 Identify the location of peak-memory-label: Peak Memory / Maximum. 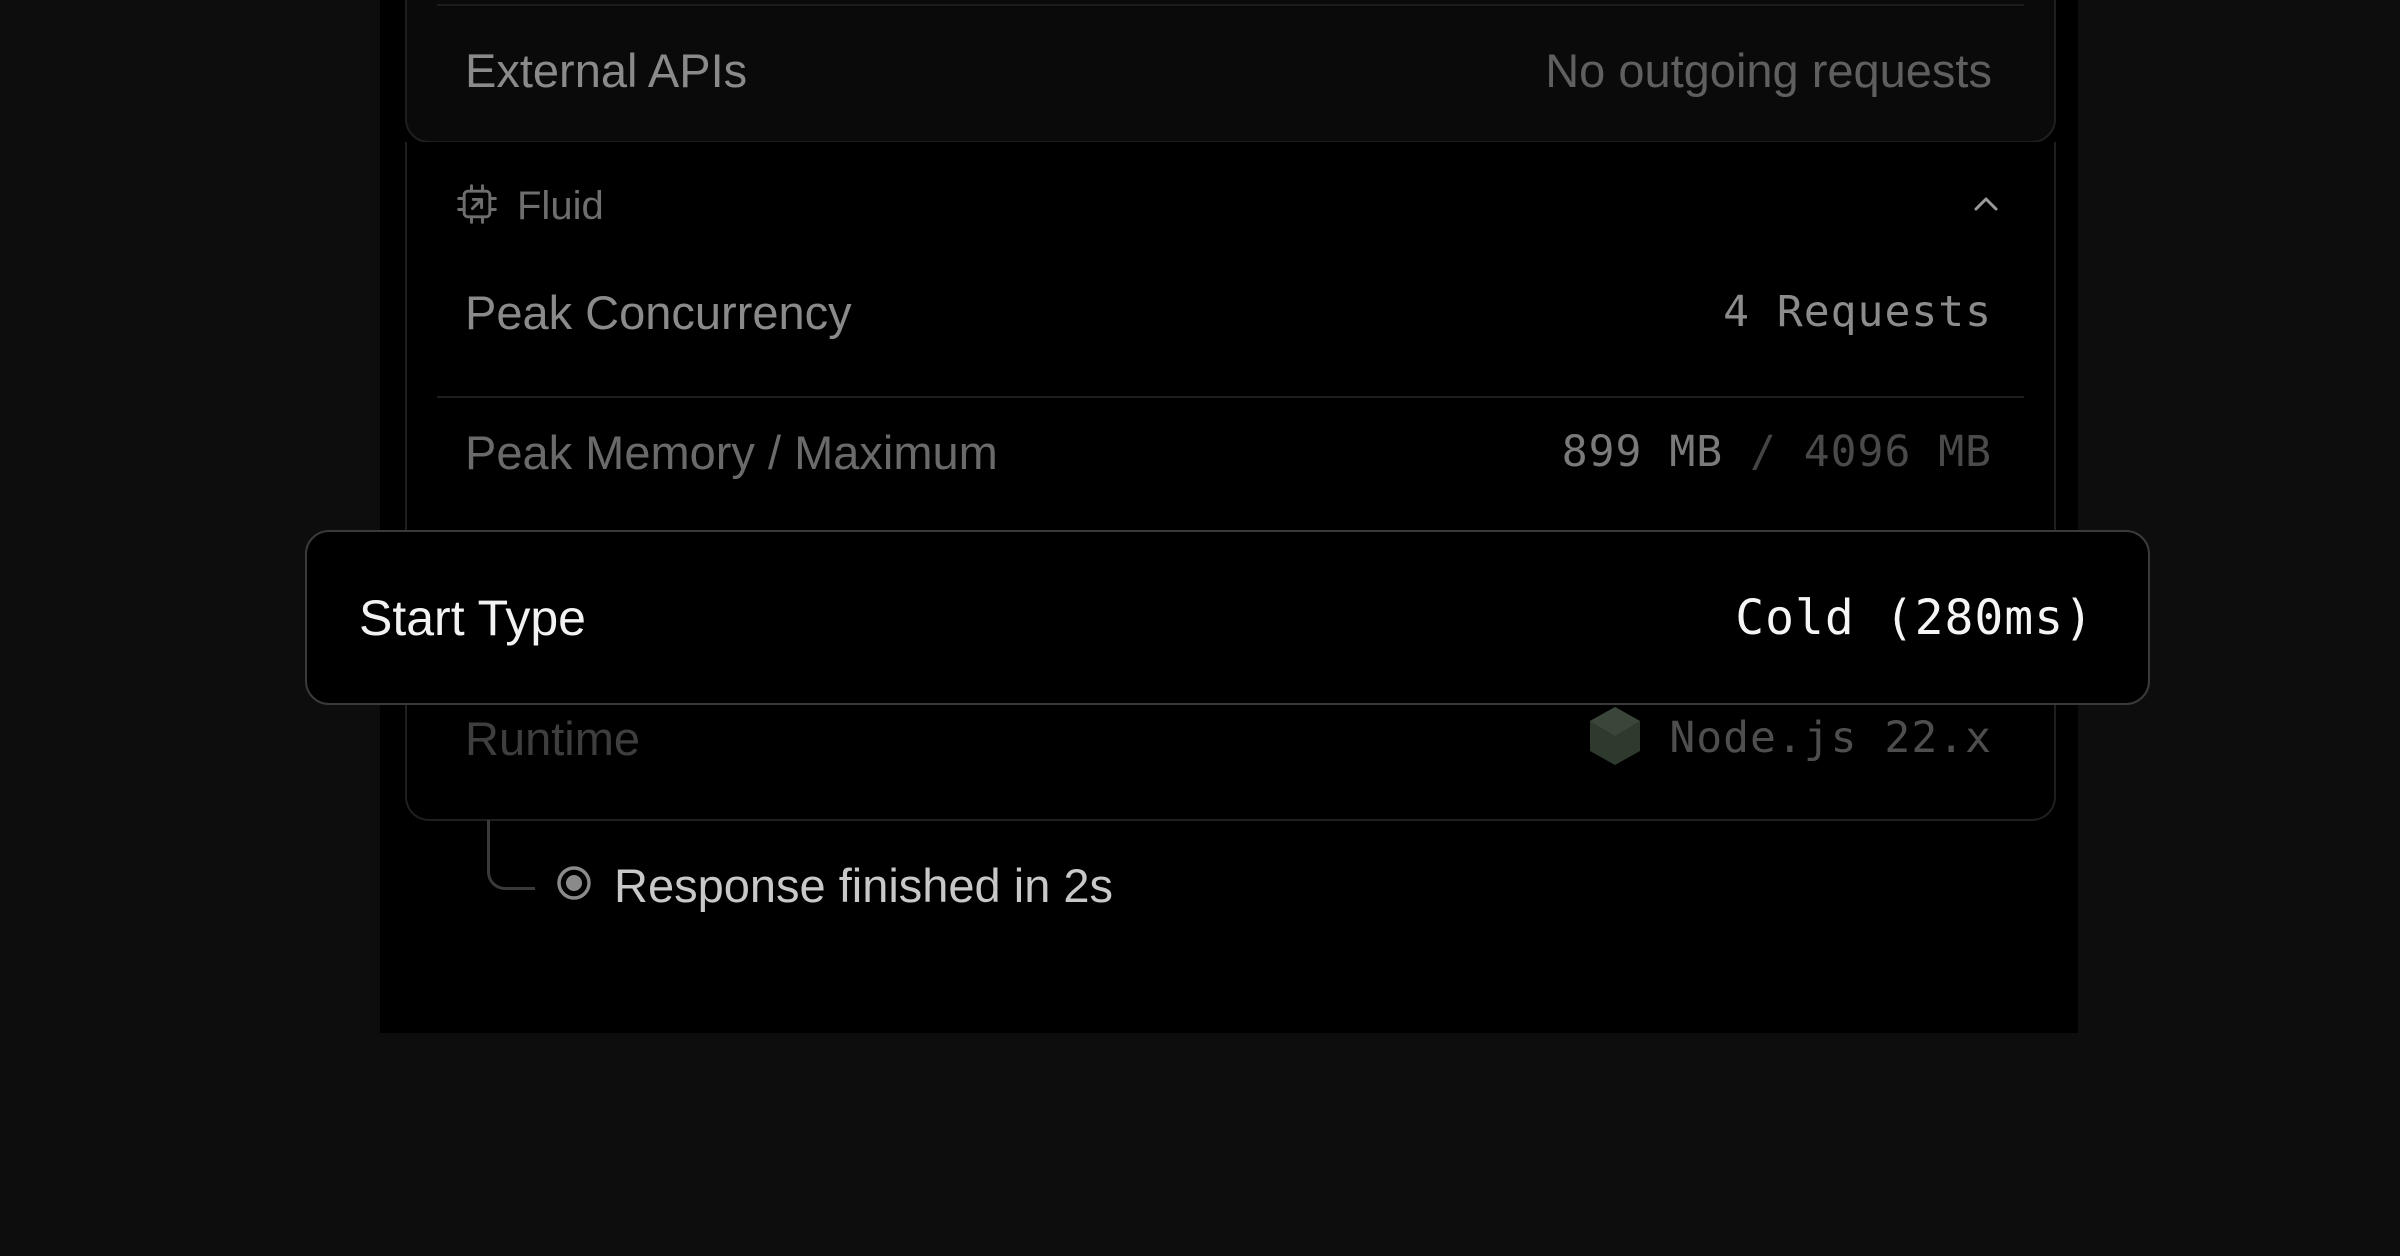
(731, 452).